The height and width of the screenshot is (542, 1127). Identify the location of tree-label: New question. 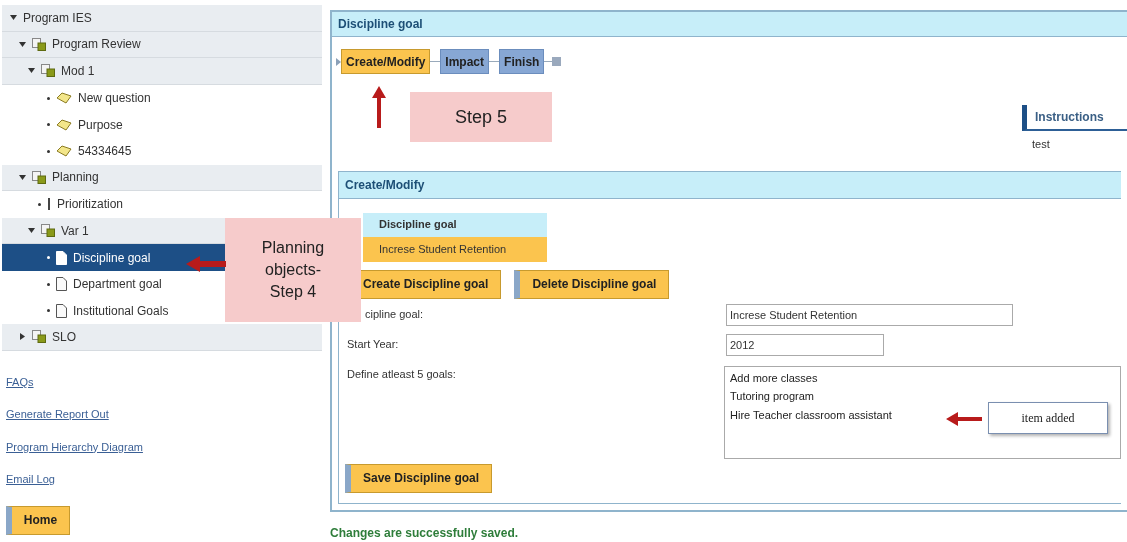
(114, 99).